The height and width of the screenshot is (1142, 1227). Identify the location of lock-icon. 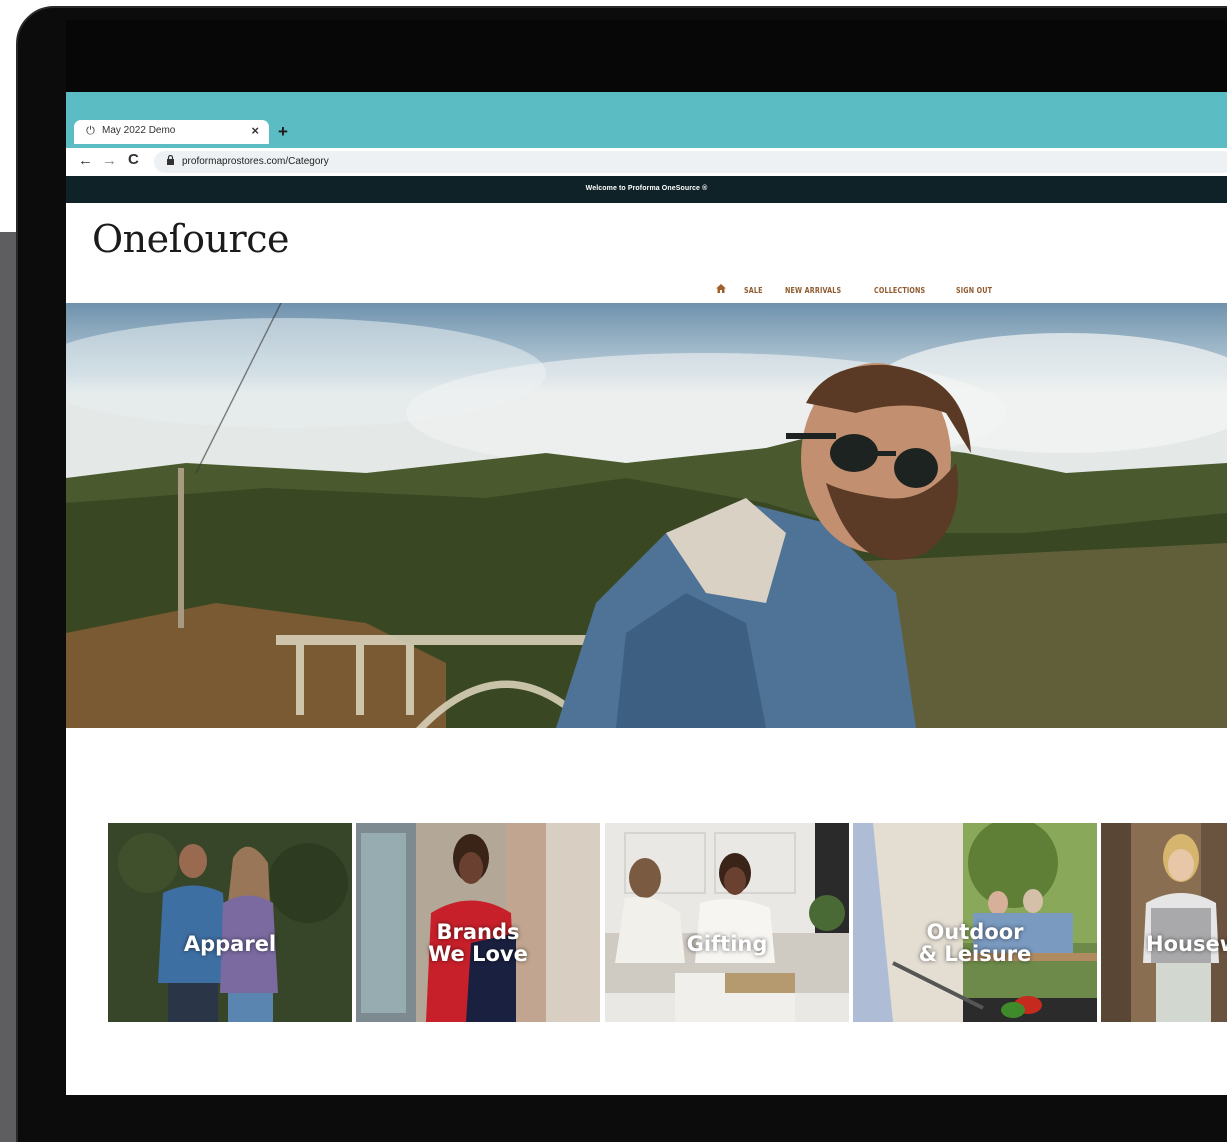
(170, 161).